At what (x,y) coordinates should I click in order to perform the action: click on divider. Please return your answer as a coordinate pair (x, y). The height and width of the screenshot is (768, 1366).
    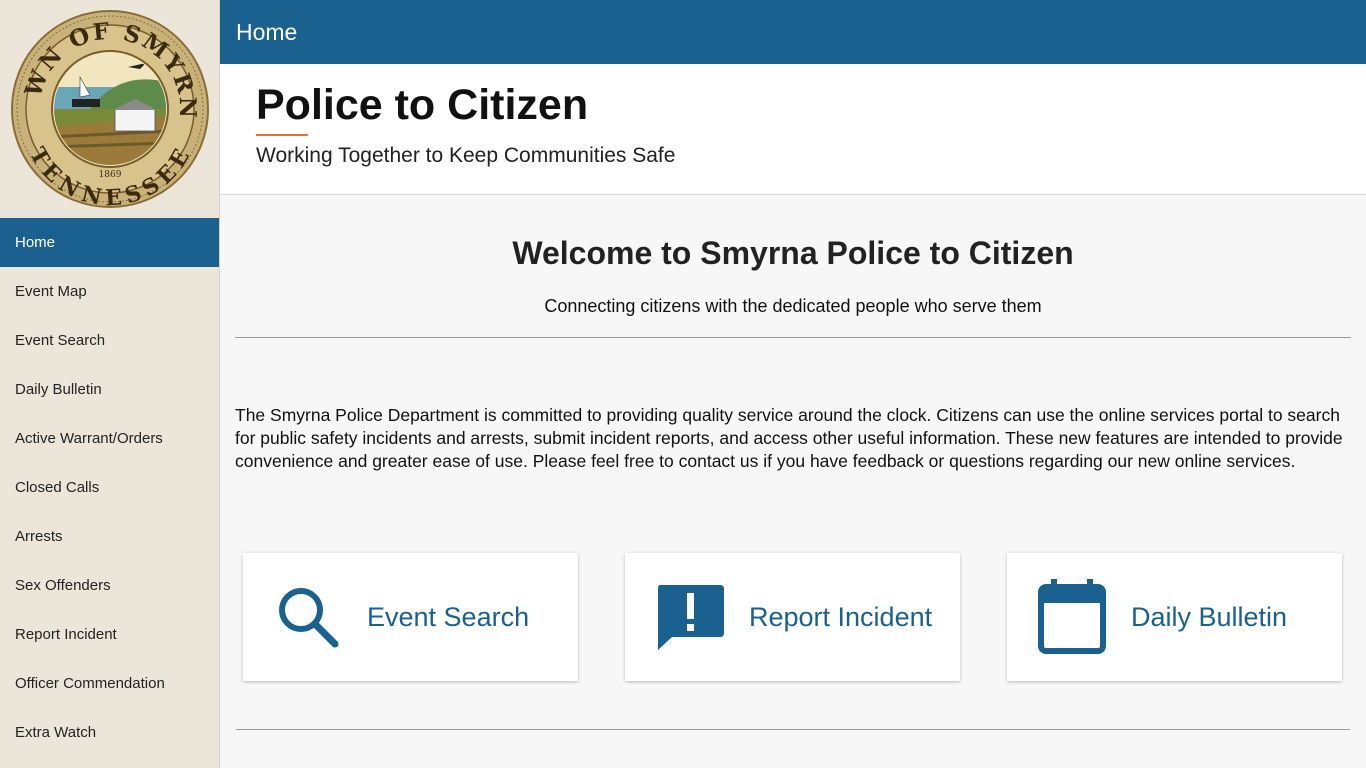
    Looking at the image, I should click on (793, 337).